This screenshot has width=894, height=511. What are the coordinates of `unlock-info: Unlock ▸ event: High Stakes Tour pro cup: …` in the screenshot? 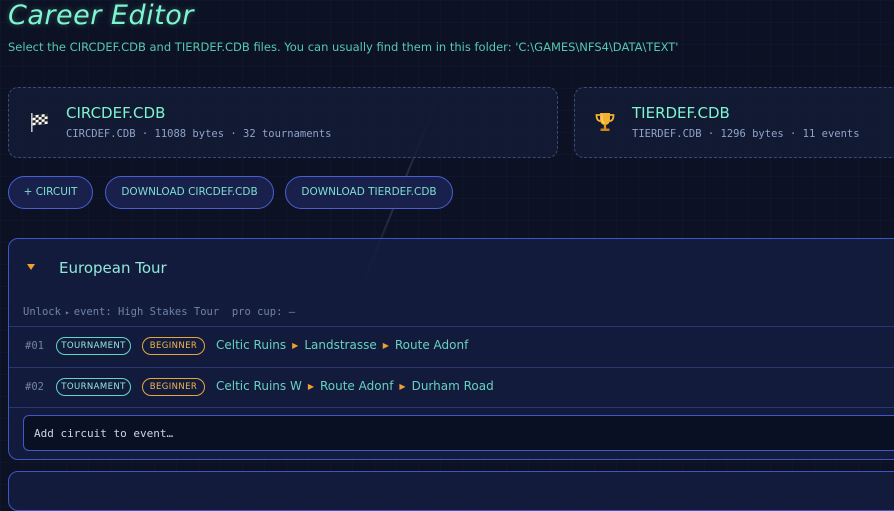 It's located at (159, 312).